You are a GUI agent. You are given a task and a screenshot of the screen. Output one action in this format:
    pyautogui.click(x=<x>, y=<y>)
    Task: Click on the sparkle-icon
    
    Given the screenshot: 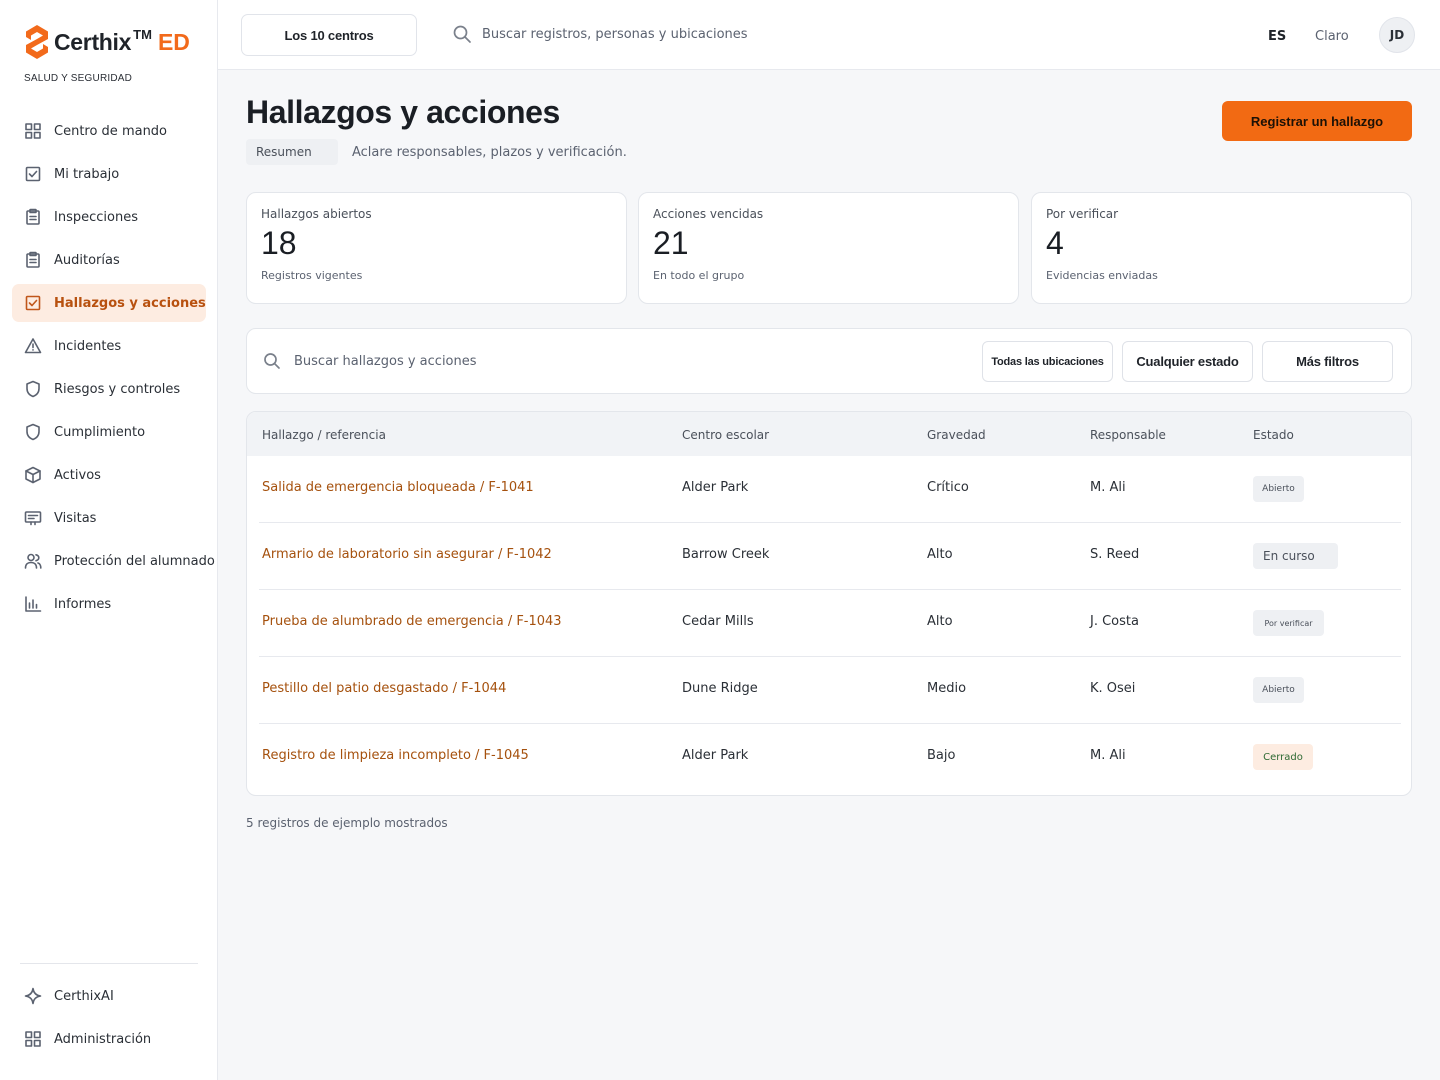 What is the action you would take?
    pyautogui.click(x=33, y=996)
    